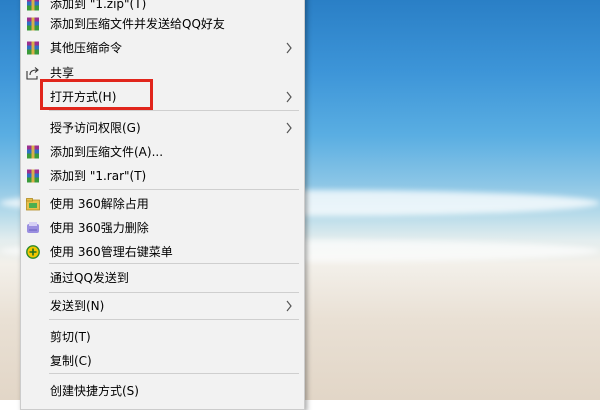  I want to click on menu-item-label: 使用 360解除占用, so click(99, 204).